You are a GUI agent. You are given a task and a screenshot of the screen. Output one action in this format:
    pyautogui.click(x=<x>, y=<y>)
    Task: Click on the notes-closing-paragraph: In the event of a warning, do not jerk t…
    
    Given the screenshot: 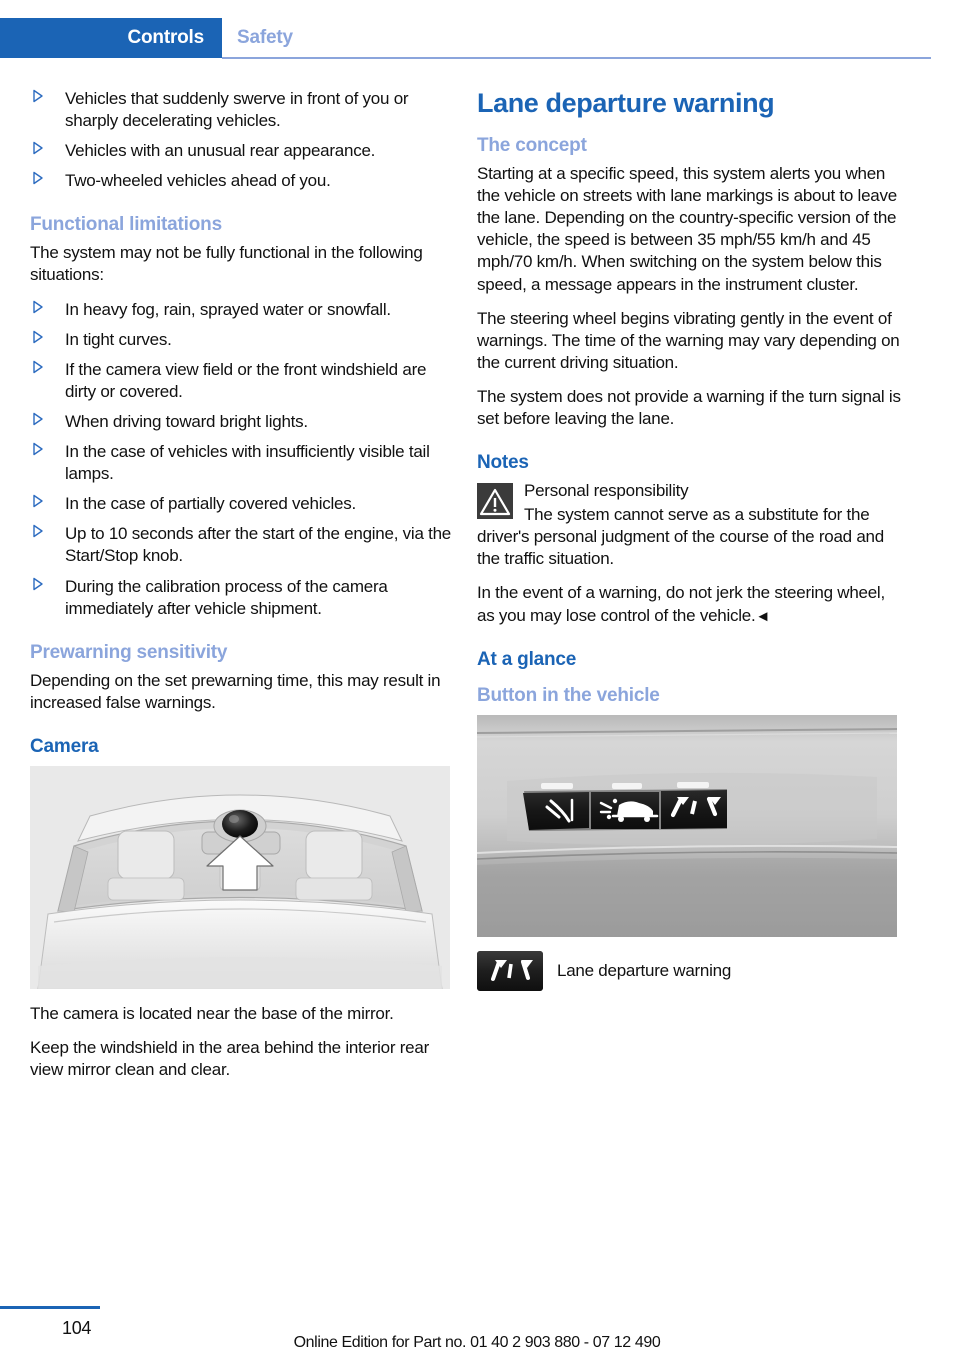 What is the action you would take?
    pyautogui.click(x=689, y=604)
    